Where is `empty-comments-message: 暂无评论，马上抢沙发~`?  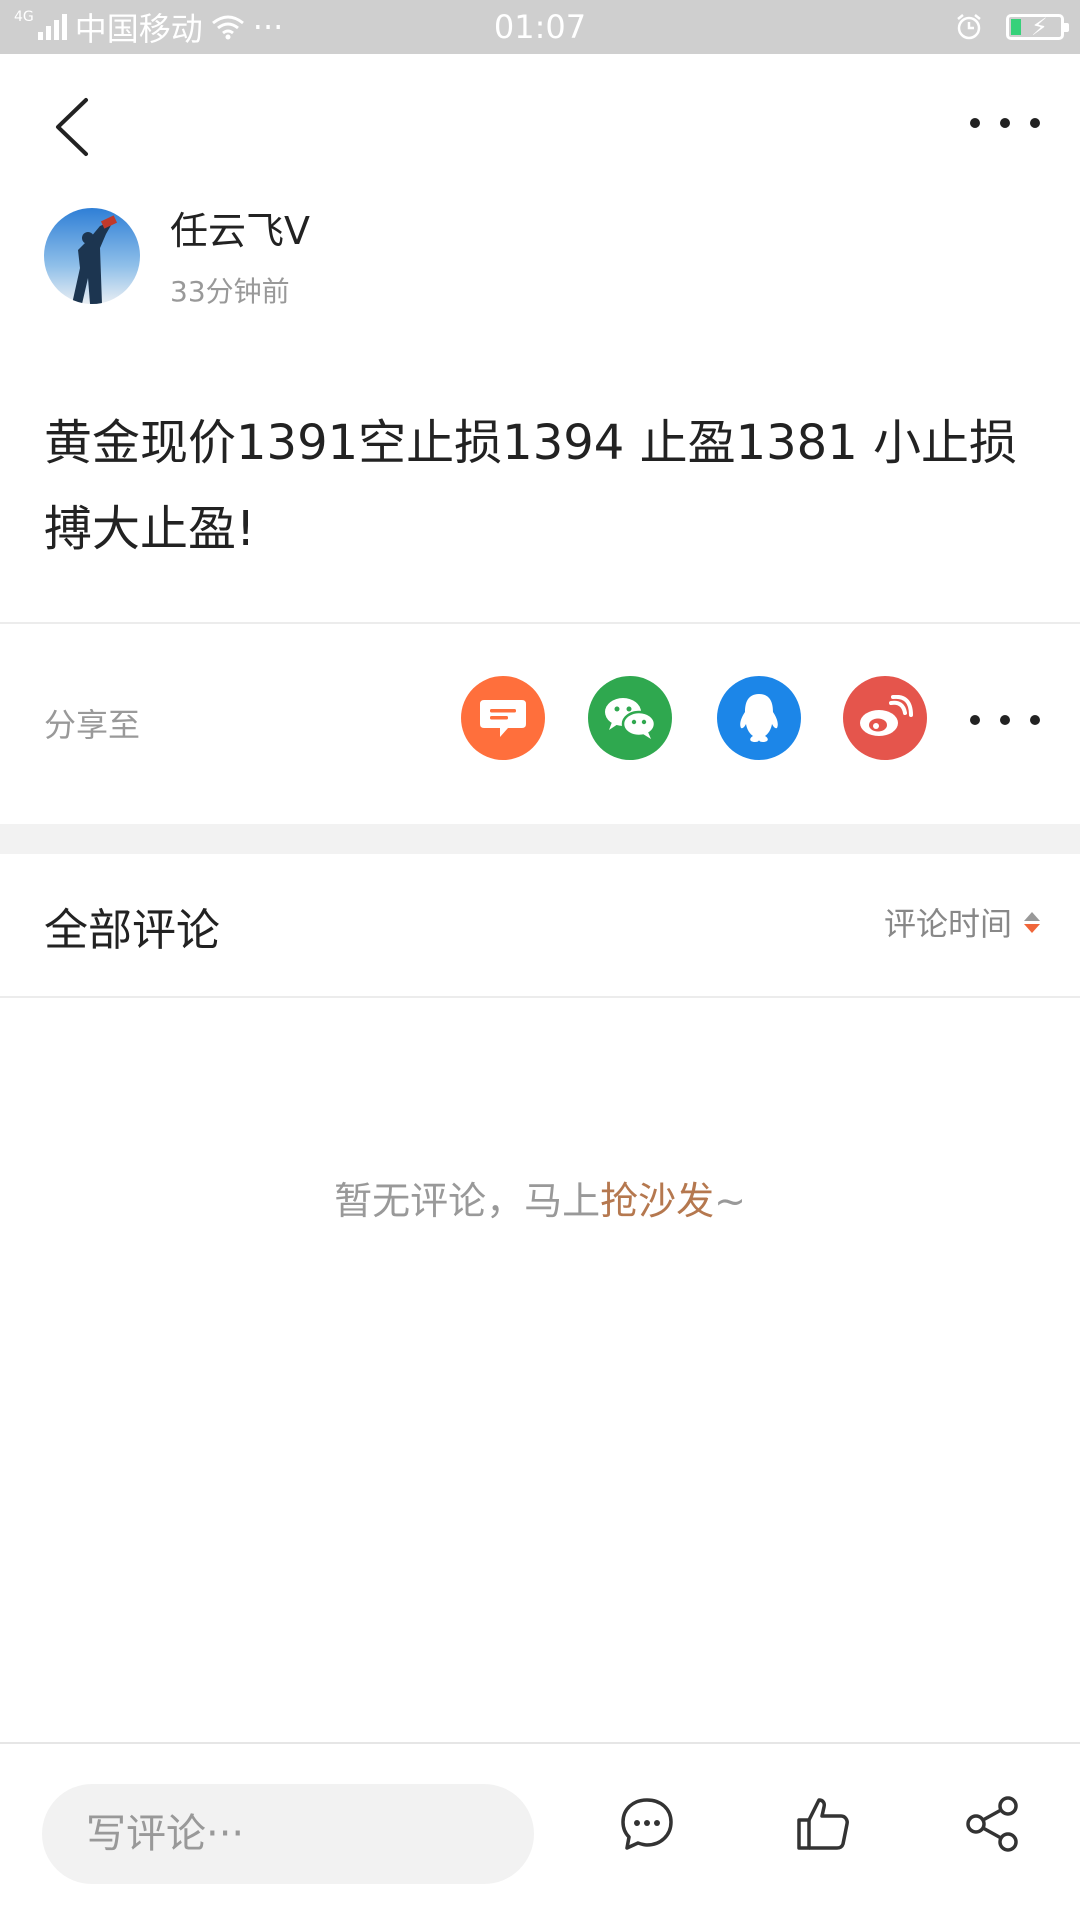 empty-comments-message: 暂无评论，马上抢沙发~ is located at coordinates (540, 1197).